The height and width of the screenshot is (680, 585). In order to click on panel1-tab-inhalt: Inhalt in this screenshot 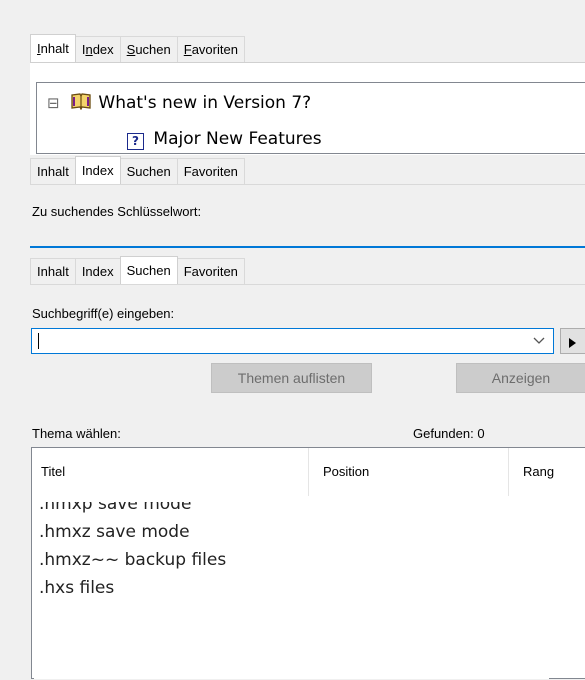, I will do `click(53, 48)`.